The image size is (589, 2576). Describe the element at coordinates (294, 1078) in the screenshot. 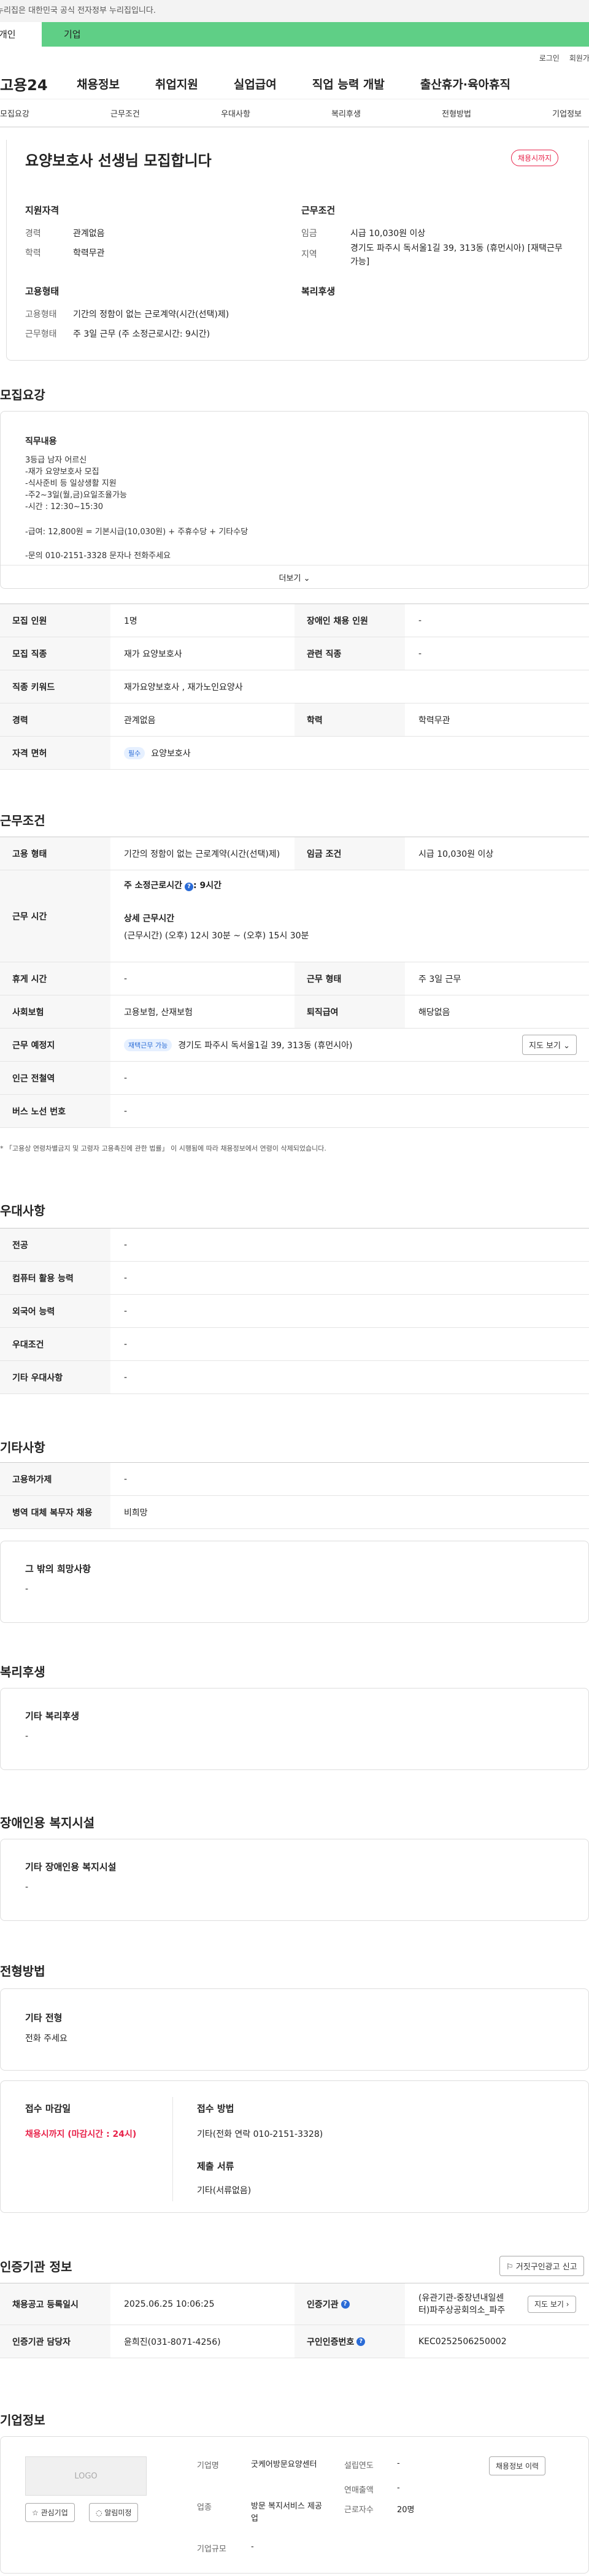

I see `table-row: 인근 전철역 -` at that location.